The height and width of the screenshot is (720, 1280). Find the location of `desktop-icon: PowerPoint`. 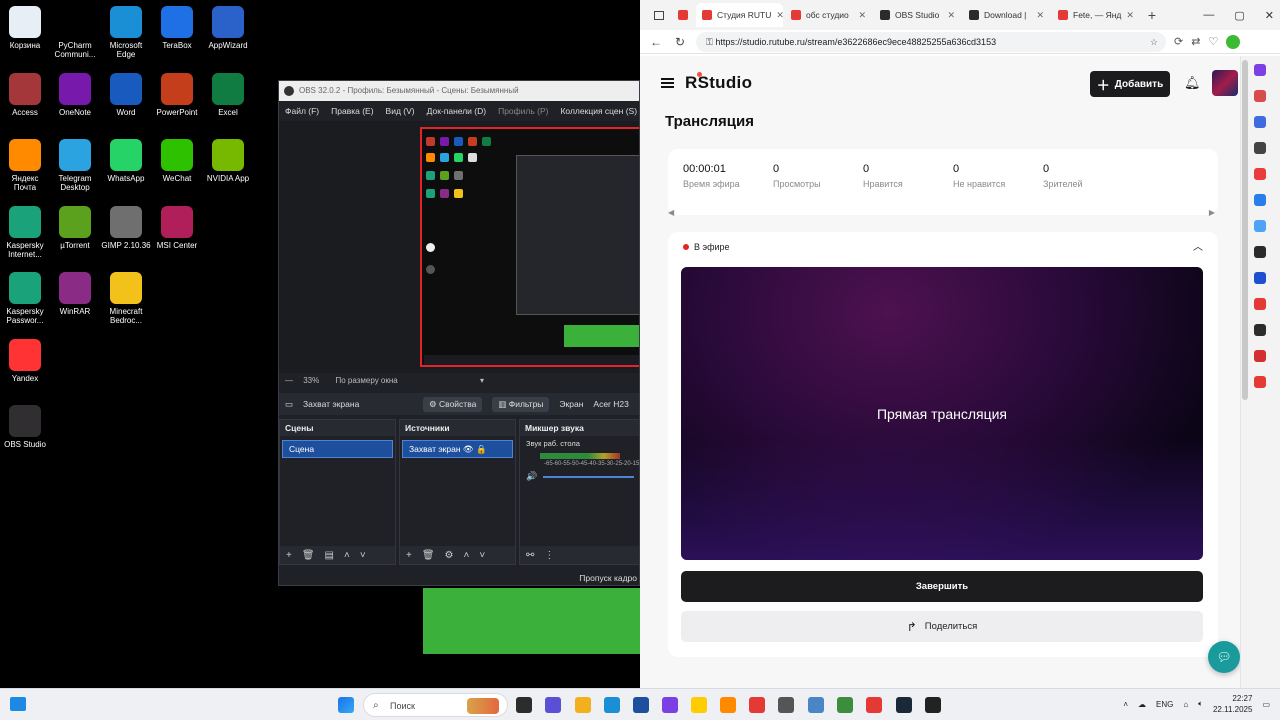

desktop-icon: PowerPoint is located at coordinates (177, 95).